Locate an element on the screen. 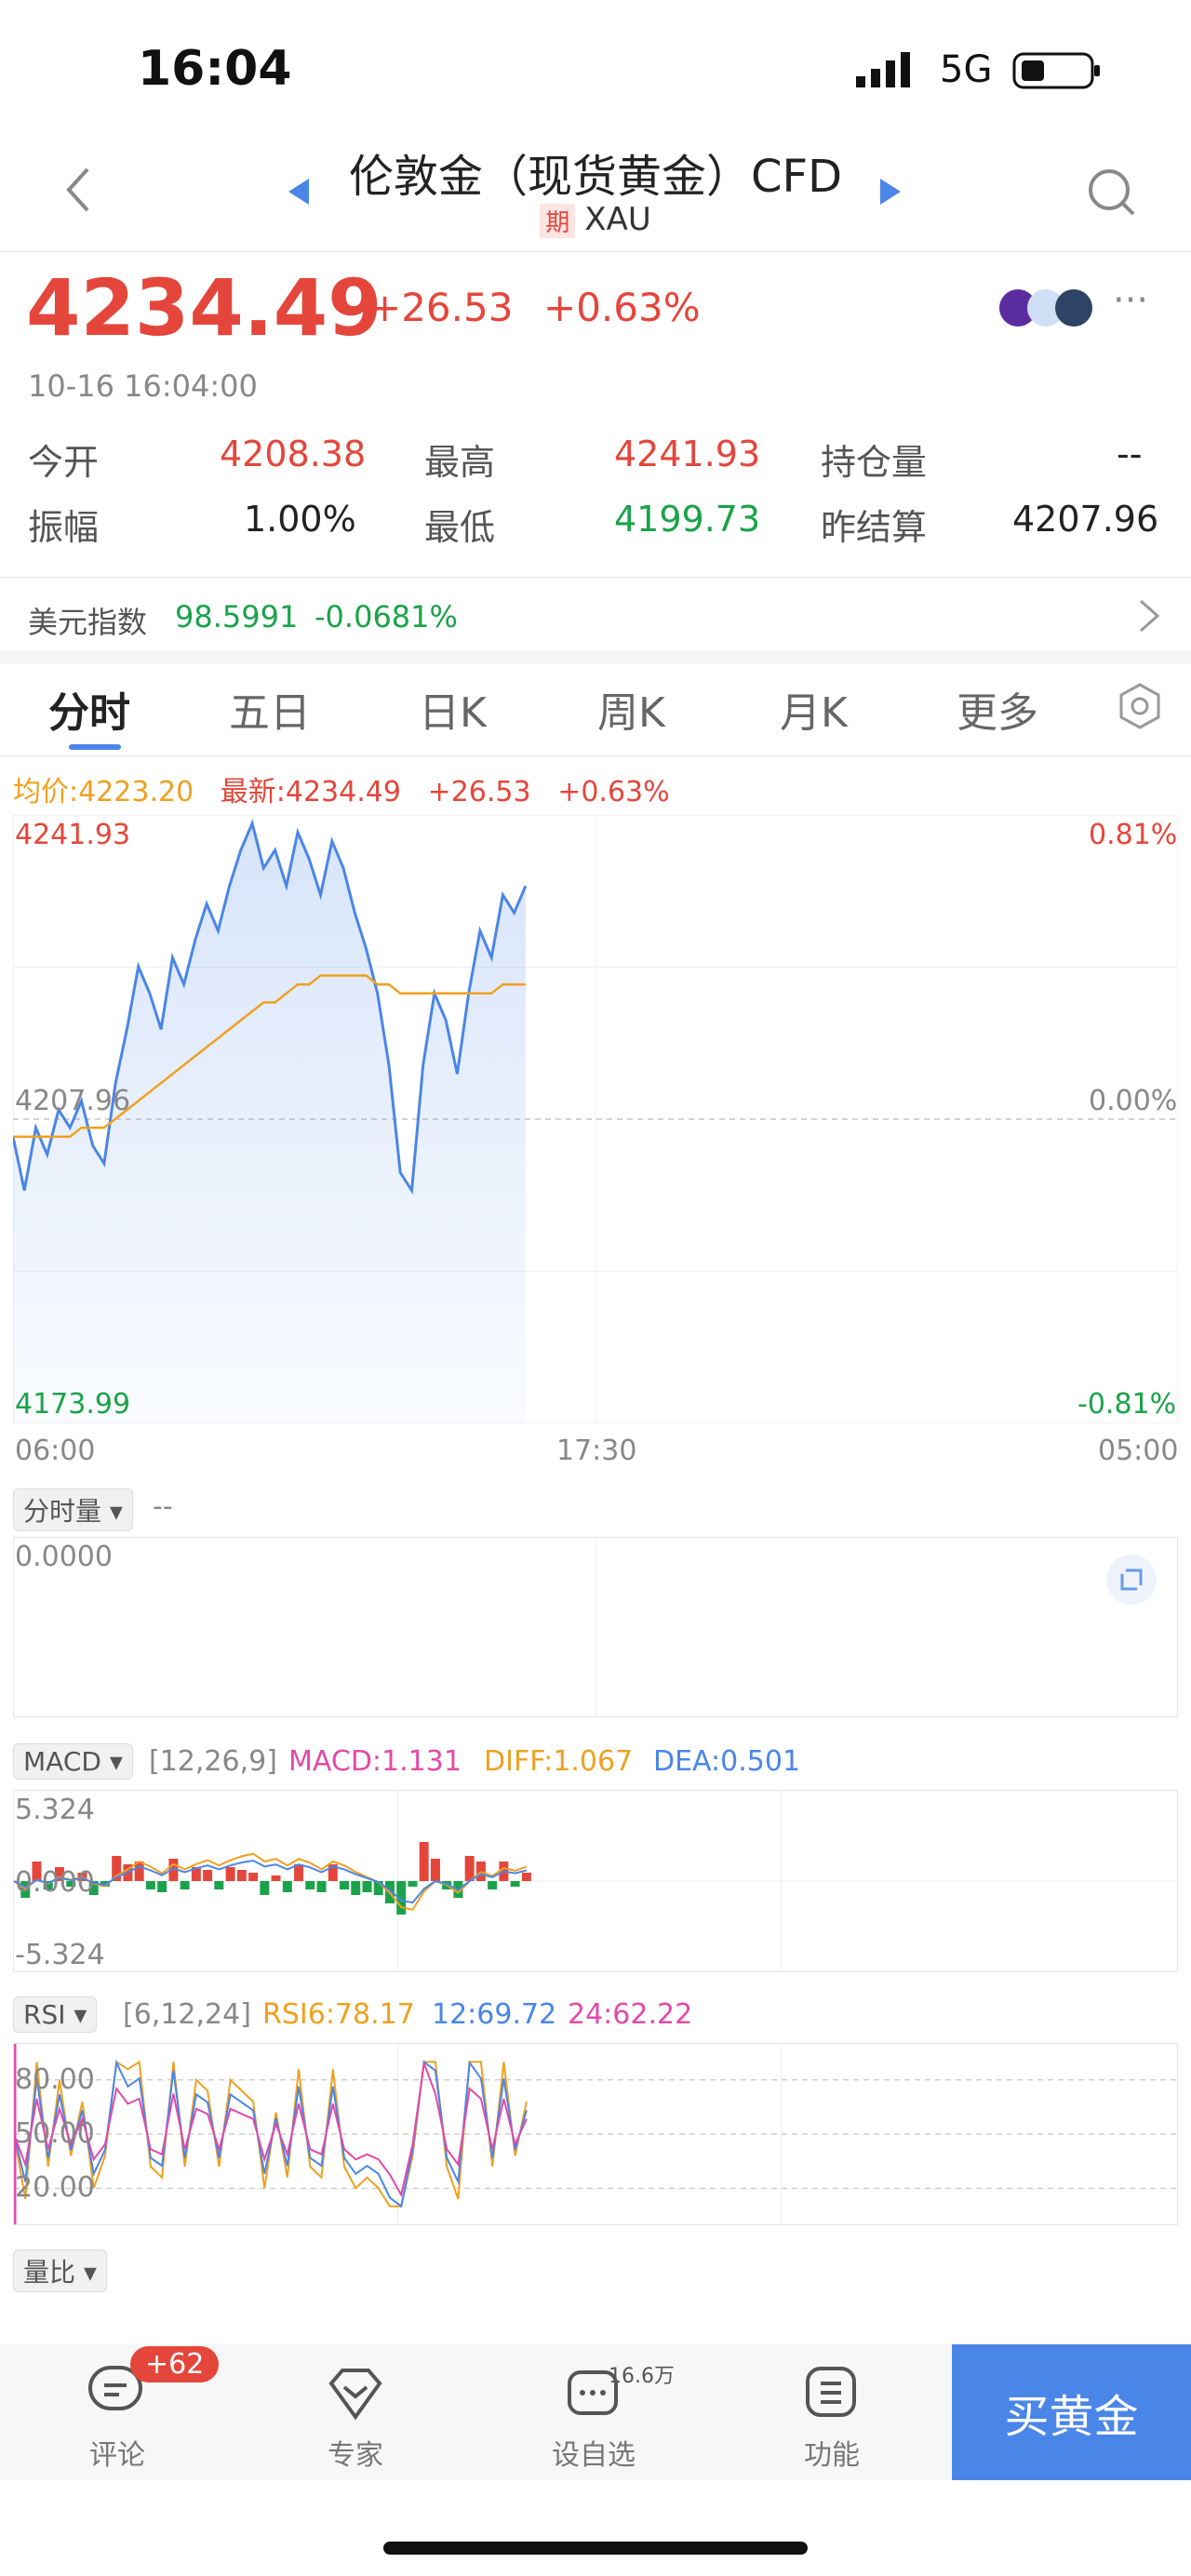  next-arrow-icon is located at coordinates (890, 193).